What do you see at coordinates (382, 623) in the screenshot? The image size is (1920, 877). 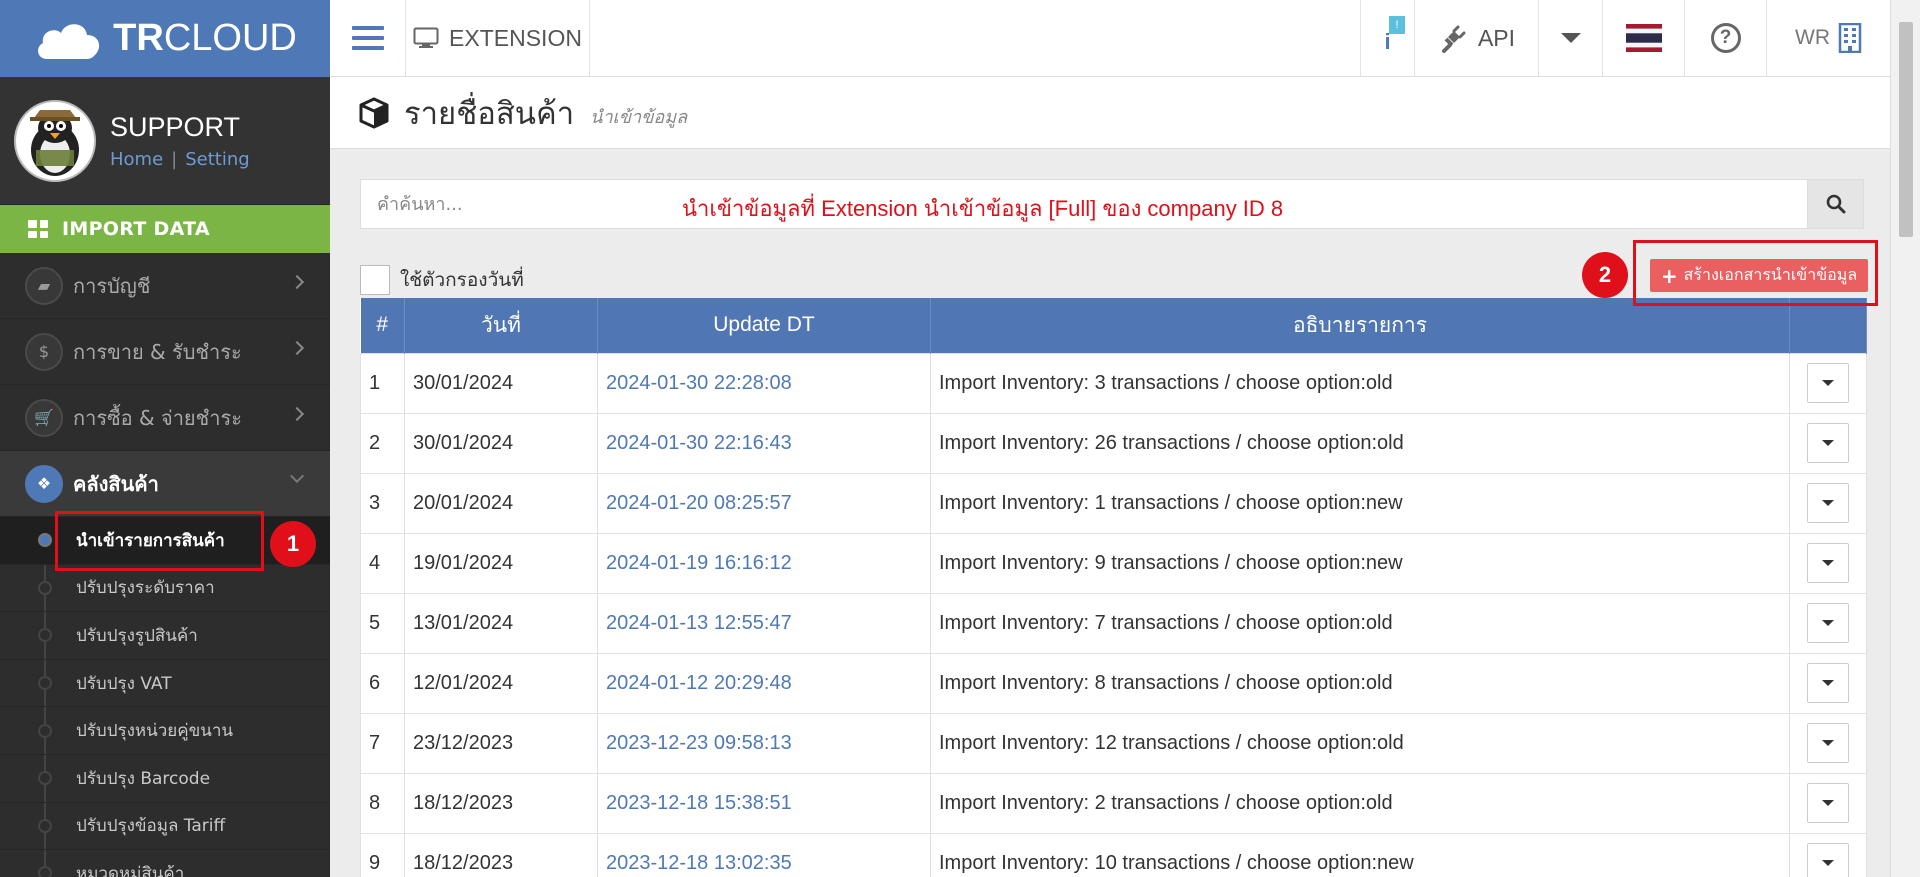 I see `row-number: 5` at bounding box center [382, 623].